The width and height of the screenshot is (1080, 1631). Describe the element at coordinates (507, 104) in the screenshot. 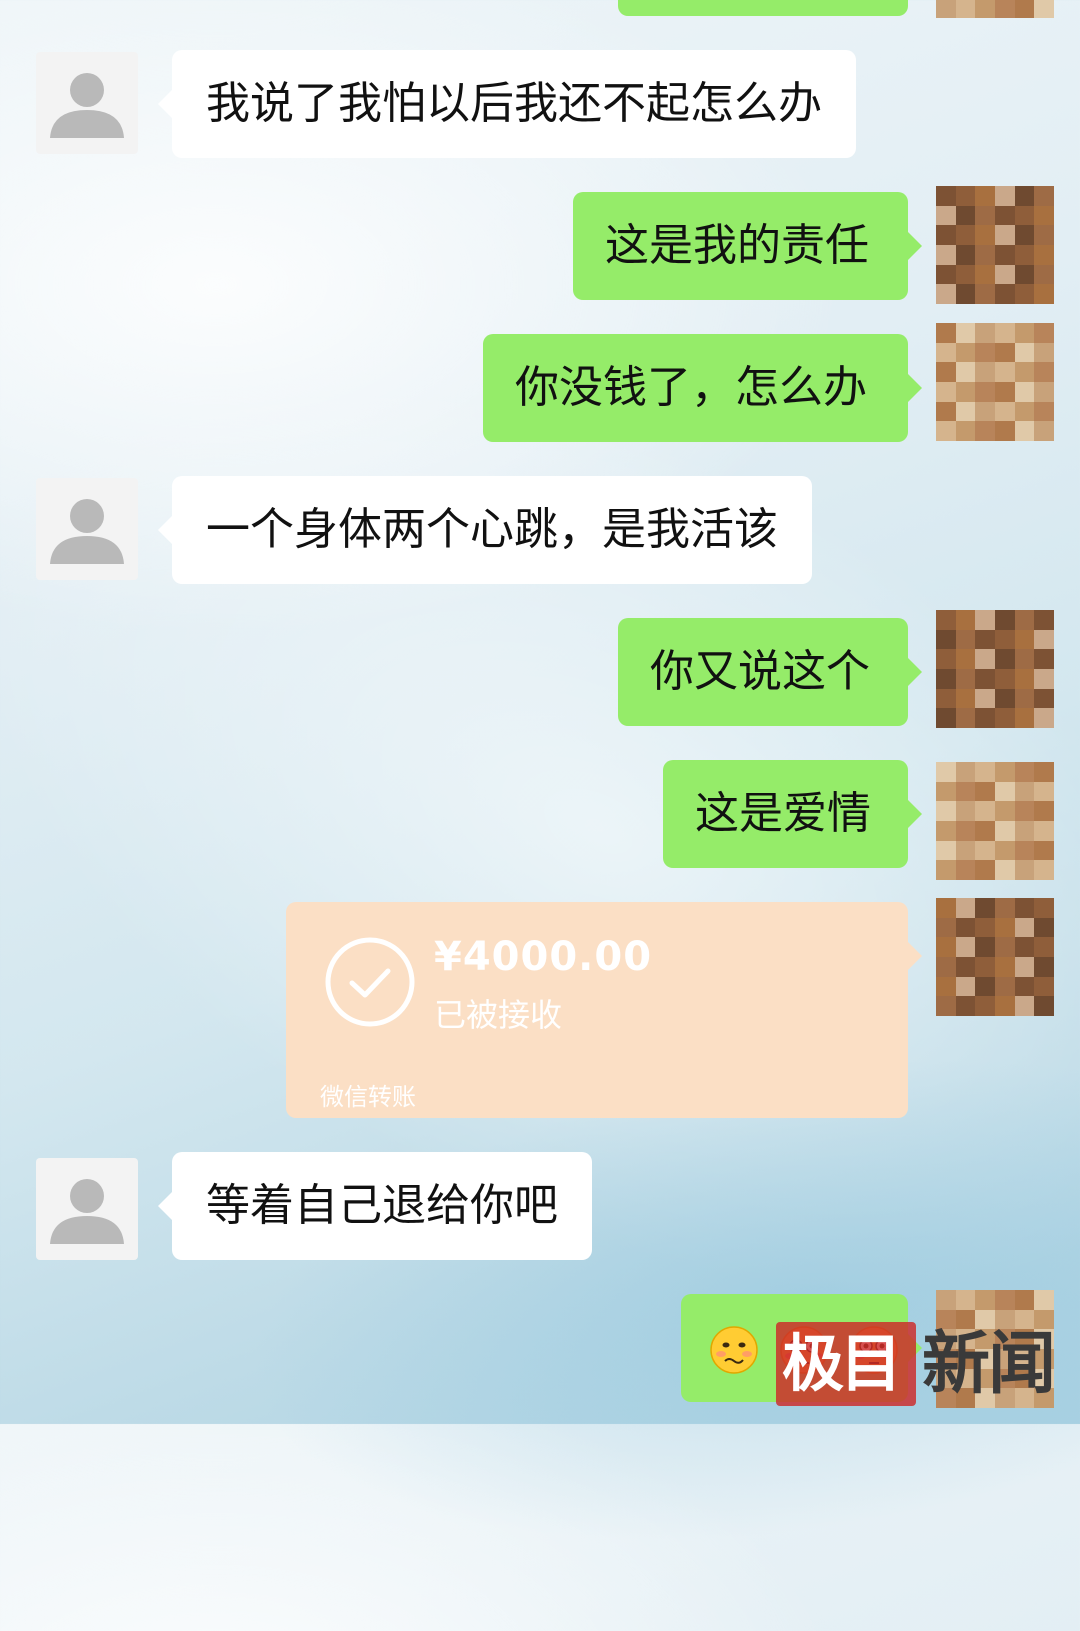

I see `message-bubble: 我说了我怕以后我还不起怎么办` at that location.